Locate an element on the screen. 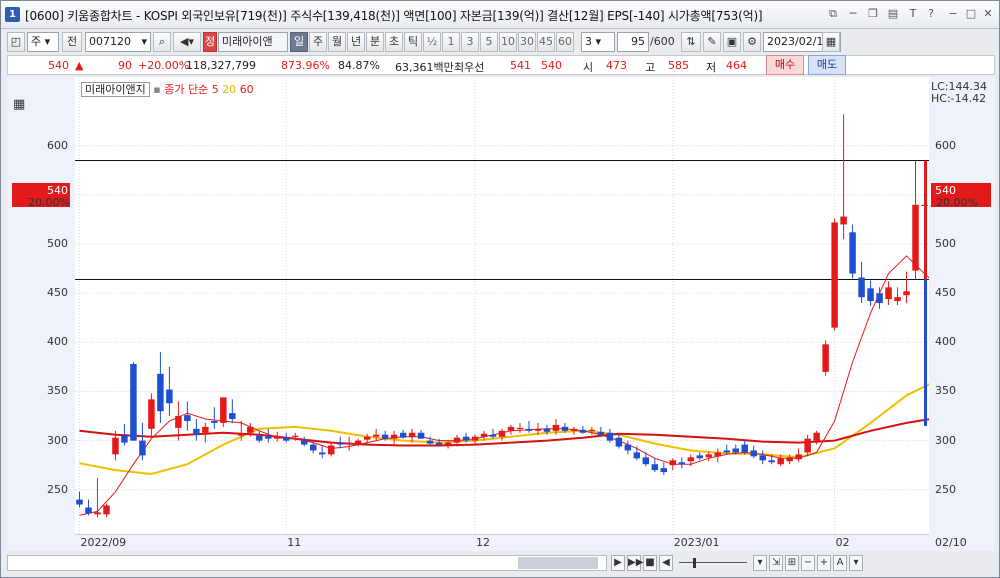 This screenshot has height=578, width=1000. interval-button-2: 3 is located at coordinates (470, 42).